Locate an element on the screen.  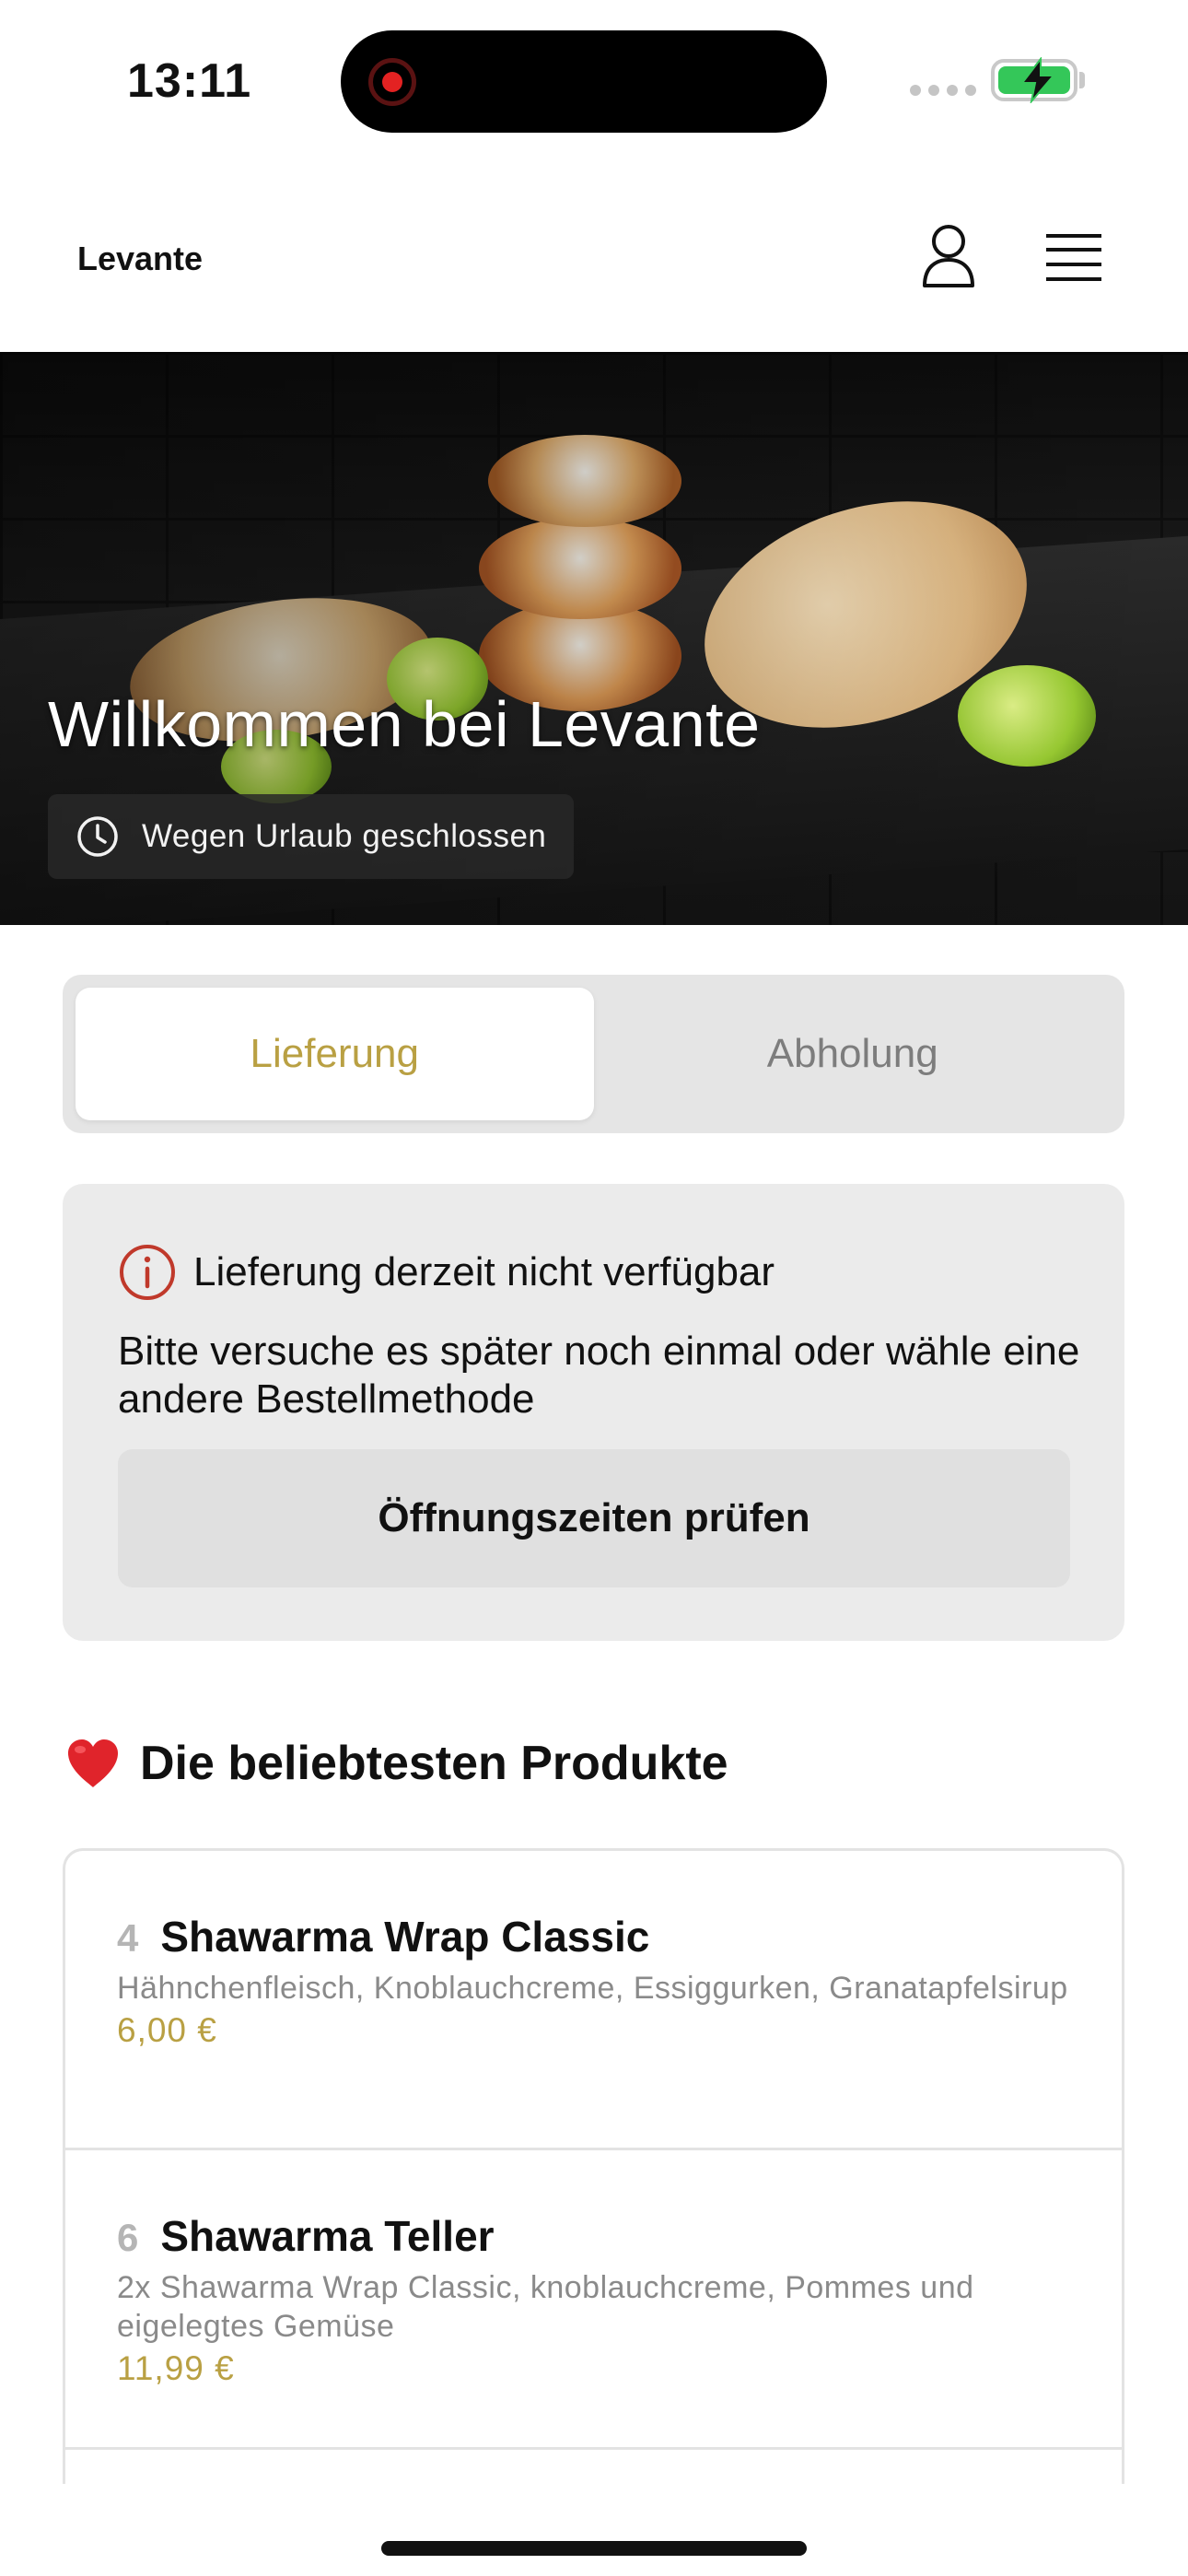
info-alert-icon is located at coordinates (147, 1272).